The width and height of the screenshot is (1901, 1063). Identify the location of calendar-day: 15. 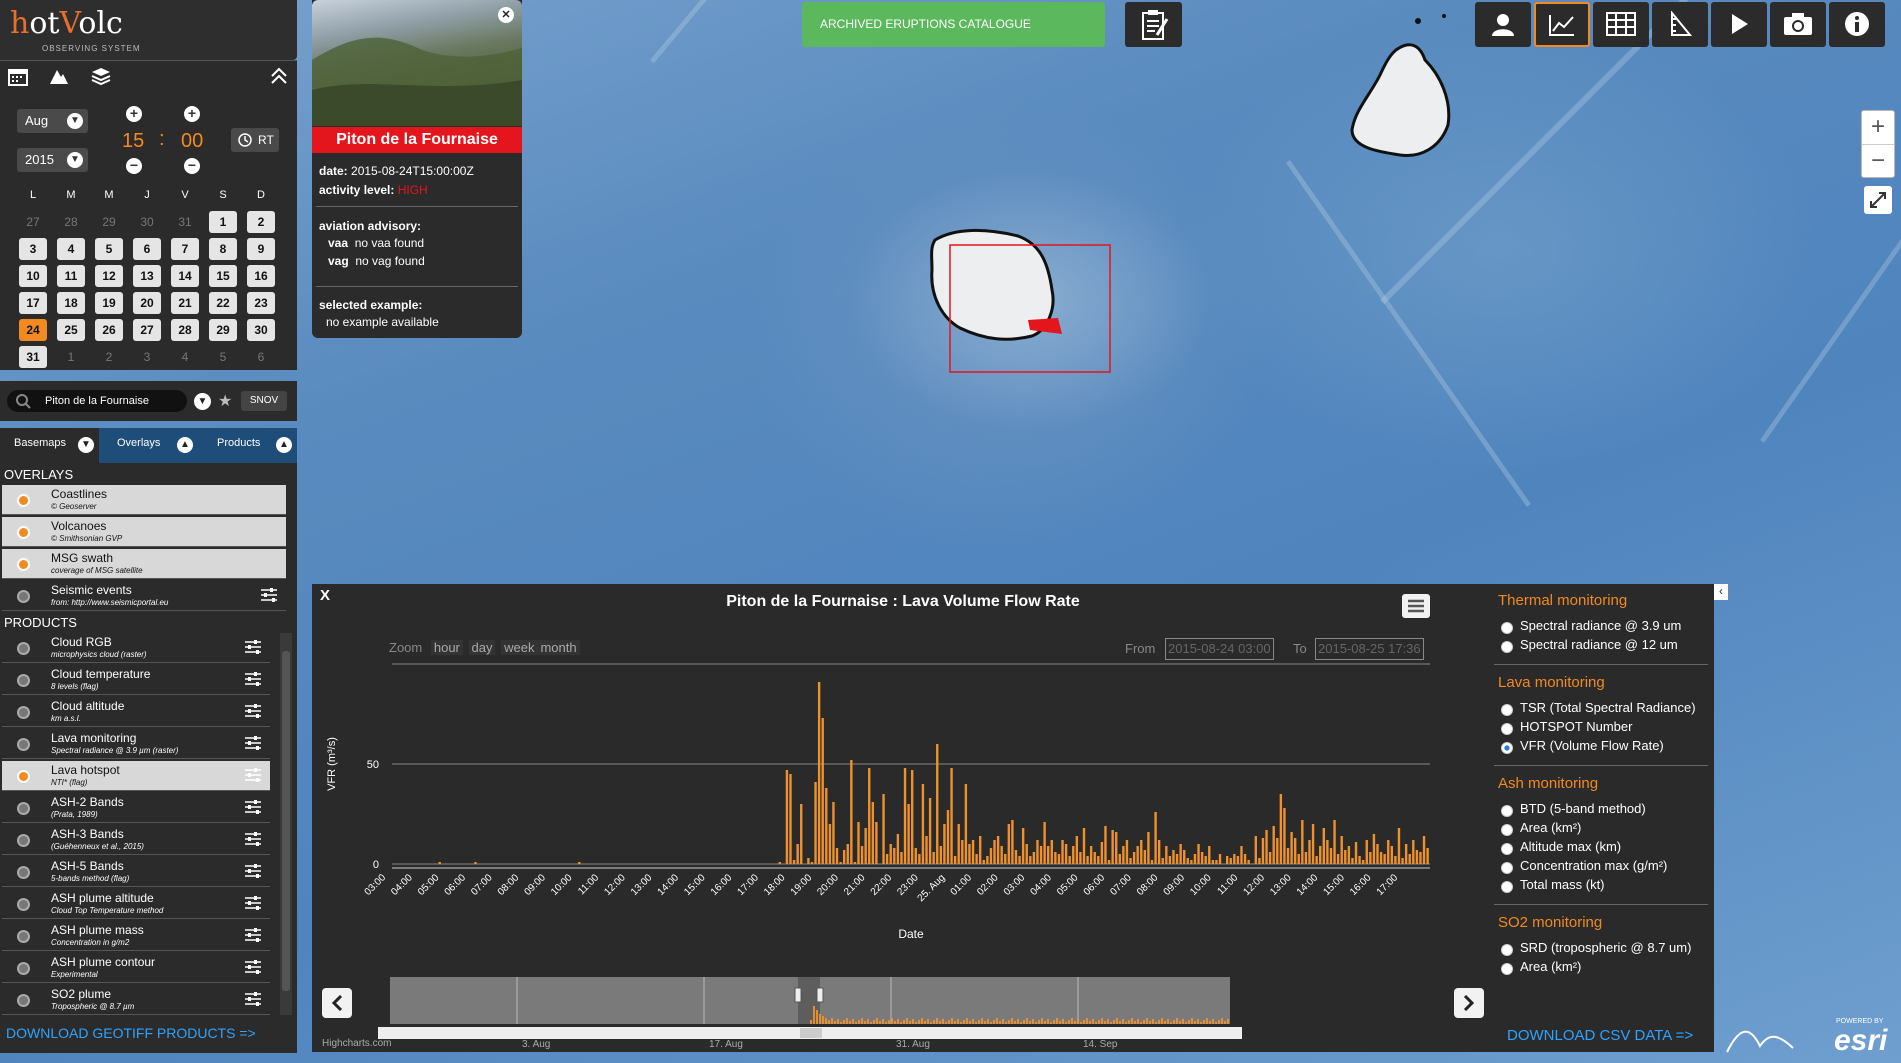
(223, 278).